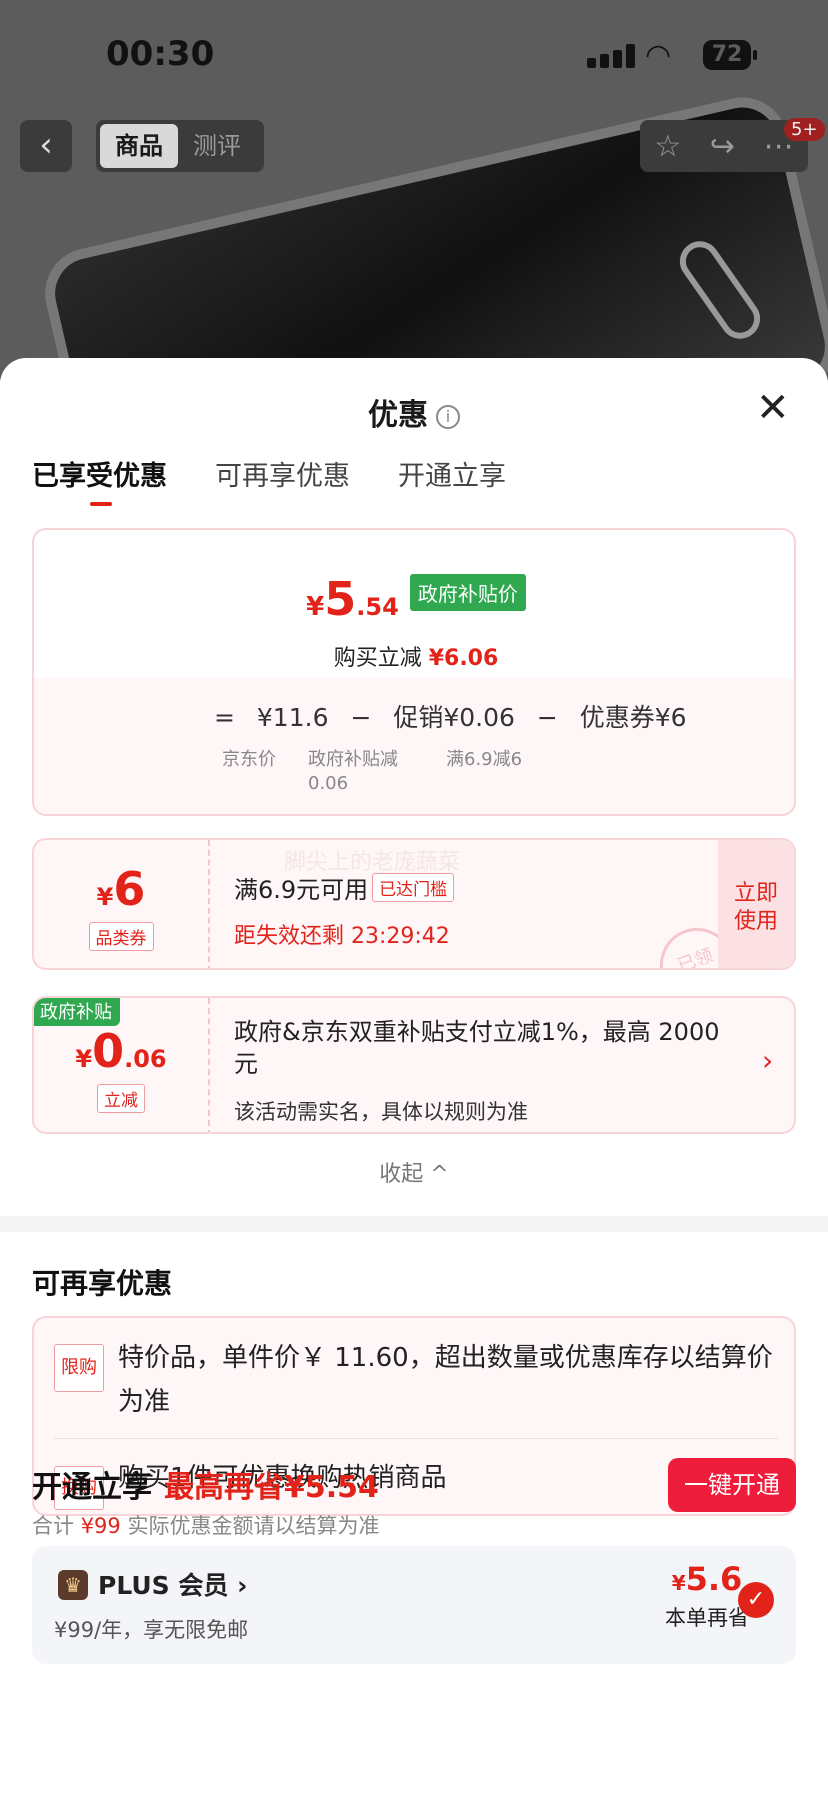 The height and width of the screenshot is (1795, 828). Describe the element at coordinates (477, 1048) in the screenshot. I see `subsidy-description: 政府&京东双重补贴支付立减1%，最高 2000元` at that location.